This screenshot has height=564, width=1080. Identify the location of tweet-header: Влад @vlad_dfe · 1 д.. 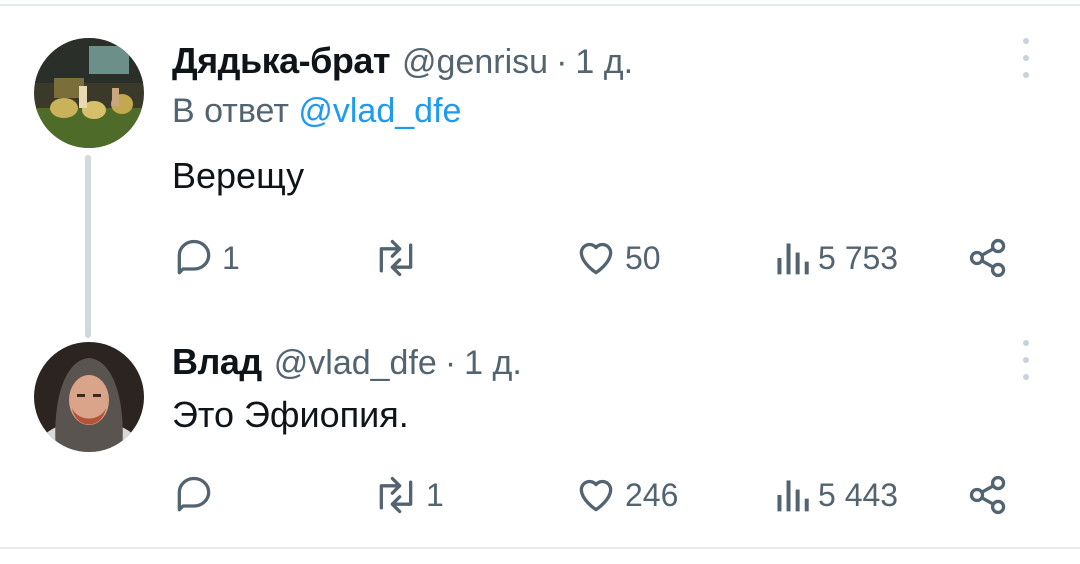
(347, 363).